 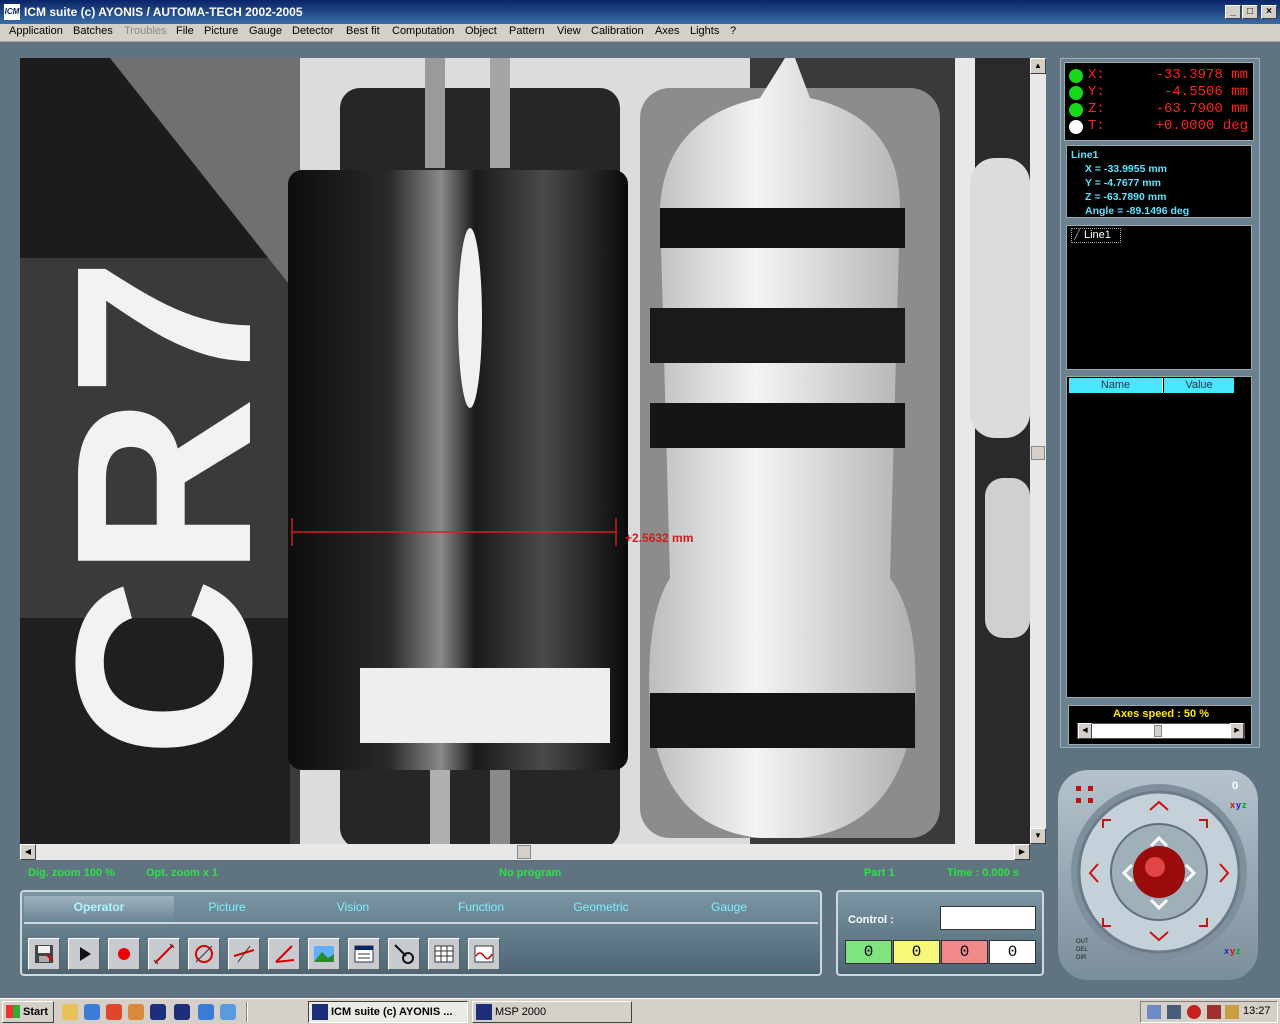 What do you see at coordinates (868, 952) in the screenshot?
I see `counter-green: 0` at bounding box center [868, 952].